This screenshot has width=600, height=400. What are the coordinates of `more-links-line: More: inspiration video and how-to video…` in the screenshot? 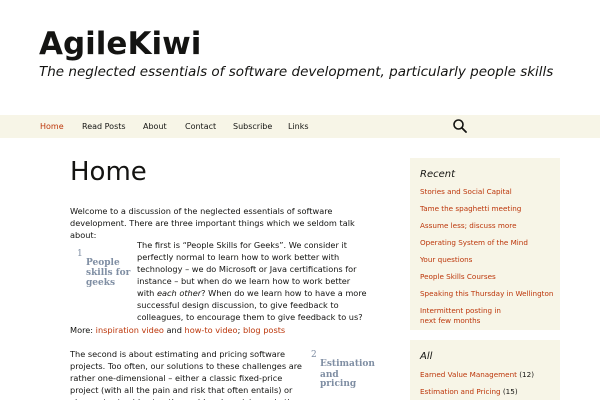 It's located at (220, 330).